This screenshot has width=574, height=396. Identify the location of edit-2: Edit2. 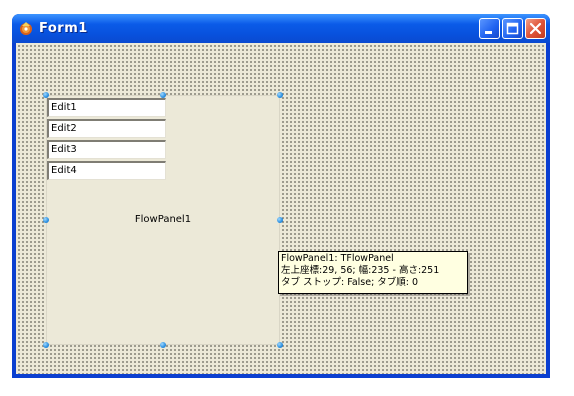
(106, 128).